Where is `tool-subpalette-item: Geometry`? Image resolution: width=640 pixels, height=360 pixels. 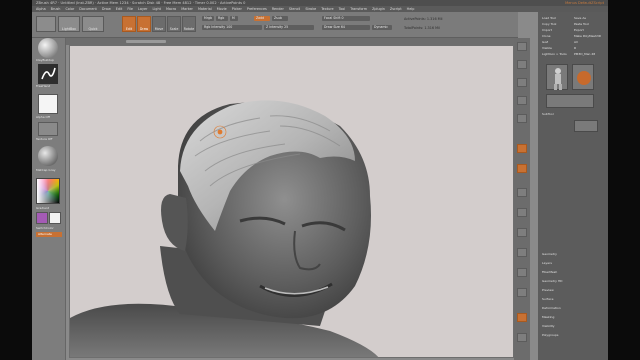
tool-subpalette-item: Geometry is located at coordinates (549, 254).